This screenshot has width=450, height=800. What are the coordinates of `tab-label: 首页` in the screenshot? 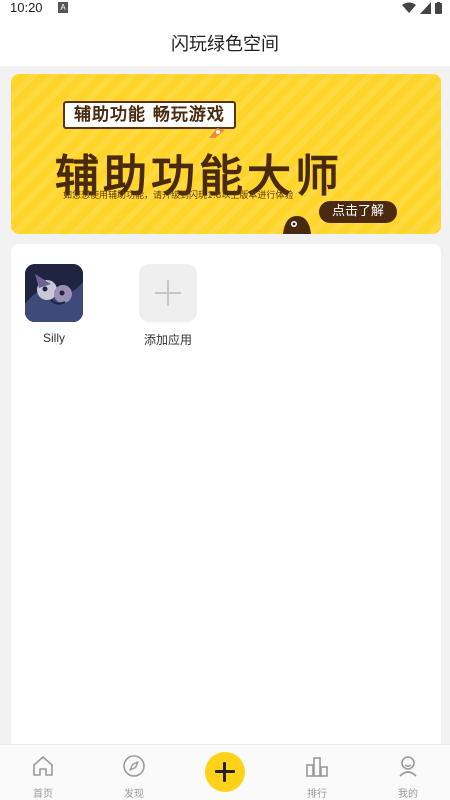 It's located at (43, 794).